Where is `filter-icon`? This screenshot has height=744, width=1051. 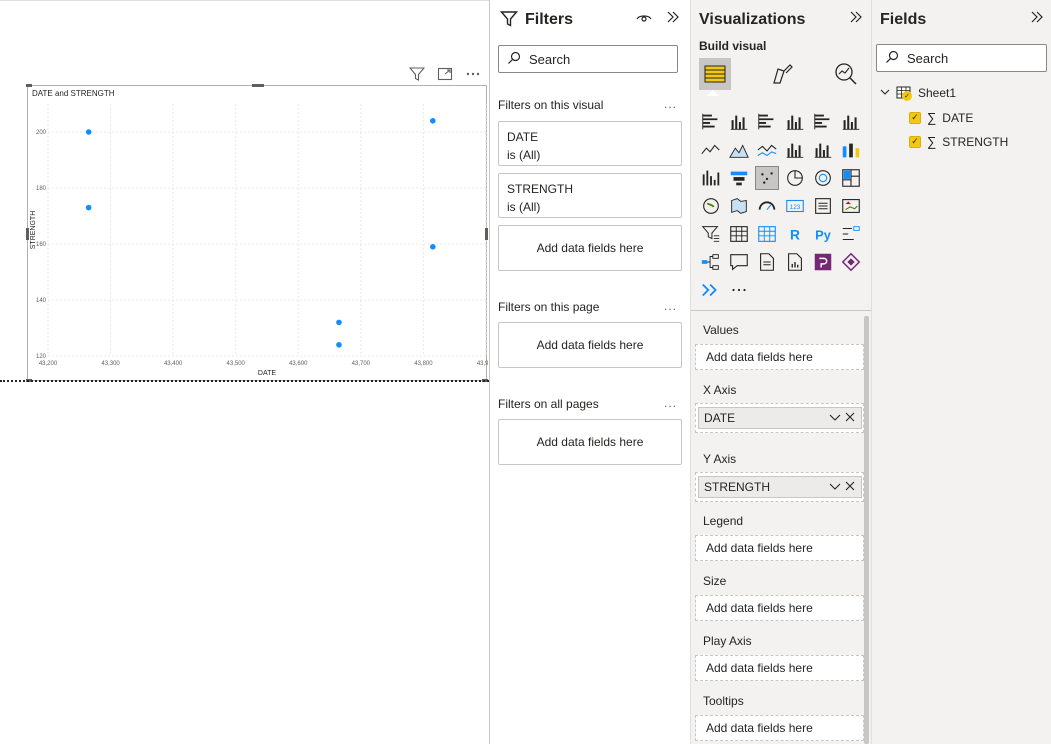 filter-icon is located at coordinates (417, 74).